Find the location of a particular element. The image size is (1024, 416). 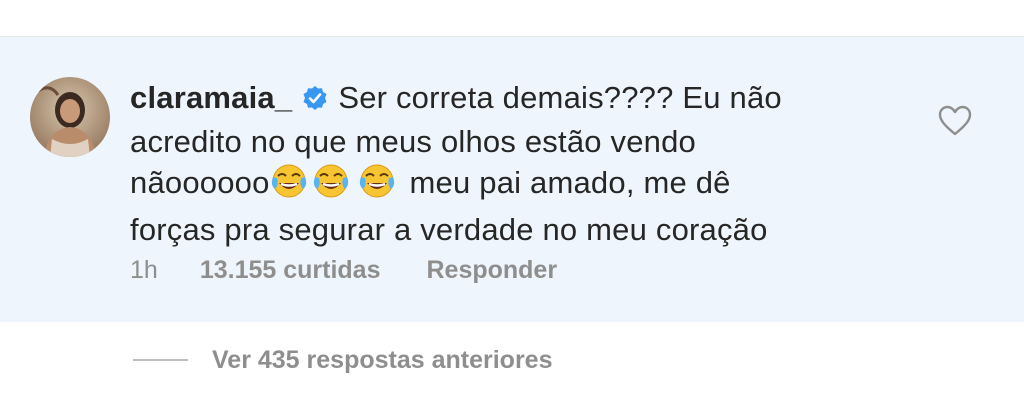

username: claramaia_ is located at coordinates (211, 97).